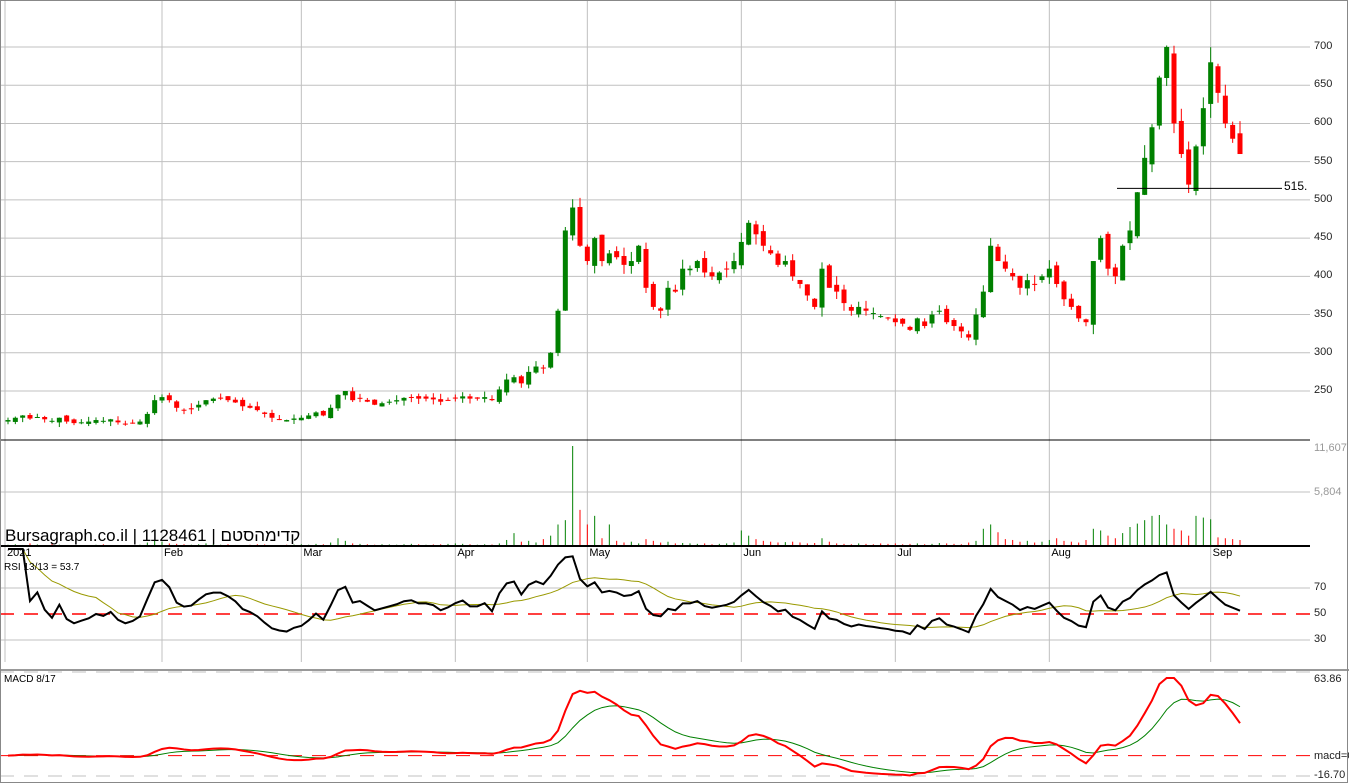 Image resolution: width=1349 pixels, height=784 pixels. Describe the element at coordinates (1323, 351) in the screenshot. I see `price-tick-label: 300` at that location.